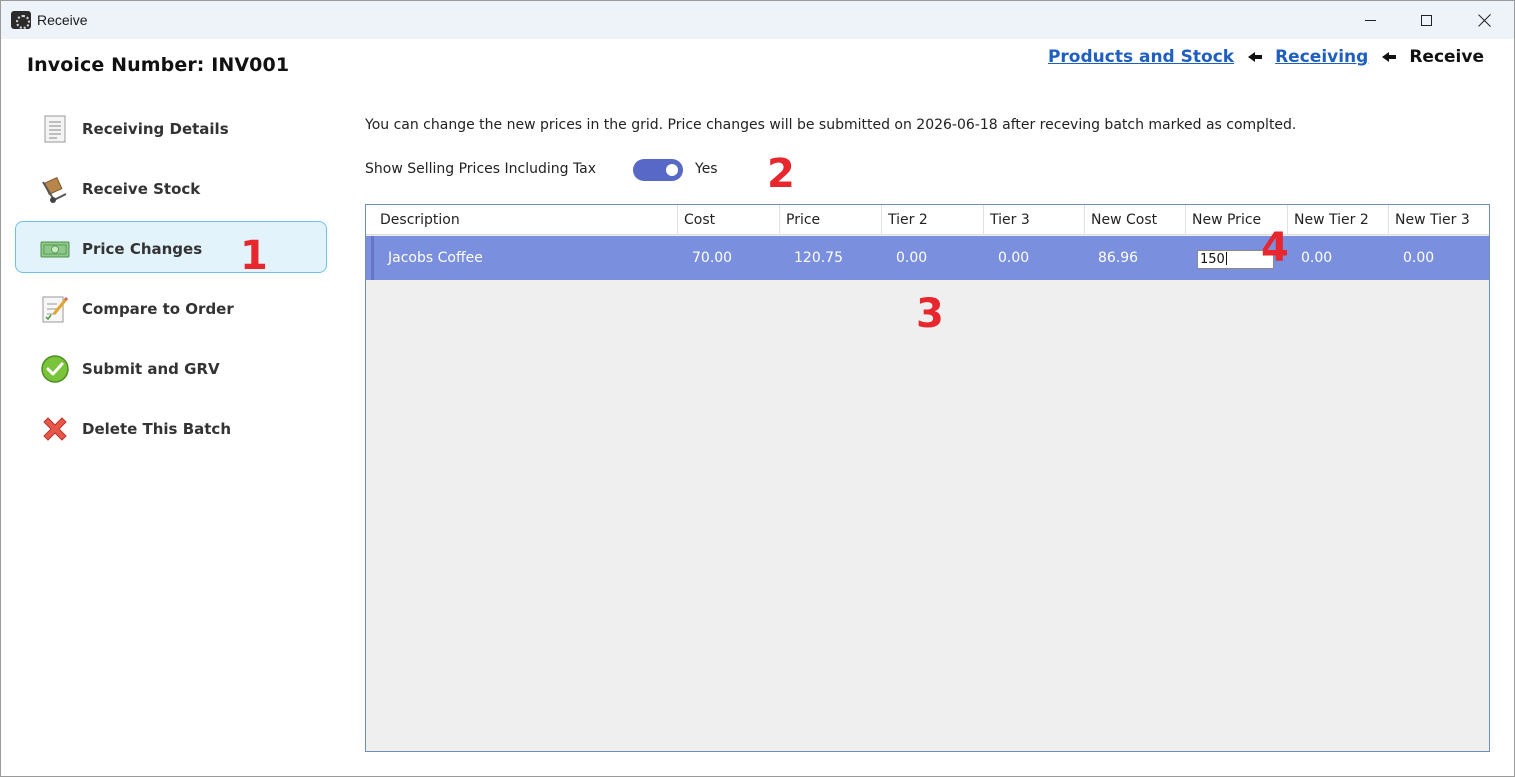  I want to click on column-header-new-tier-3: New Tier 3, so click(1438, 220).